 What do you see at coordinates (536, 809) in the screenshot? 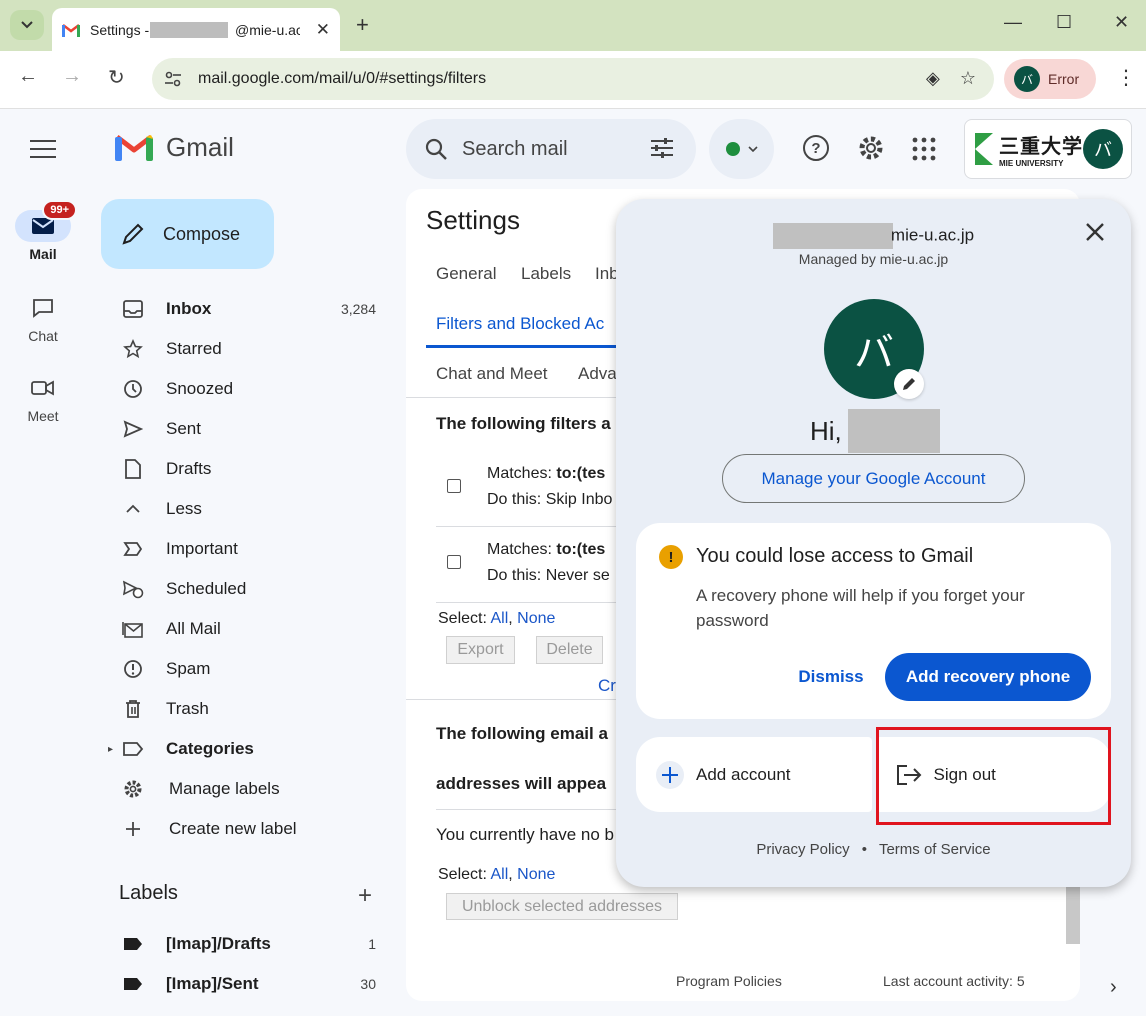
I see `divider` at bounding box center [536, 809].